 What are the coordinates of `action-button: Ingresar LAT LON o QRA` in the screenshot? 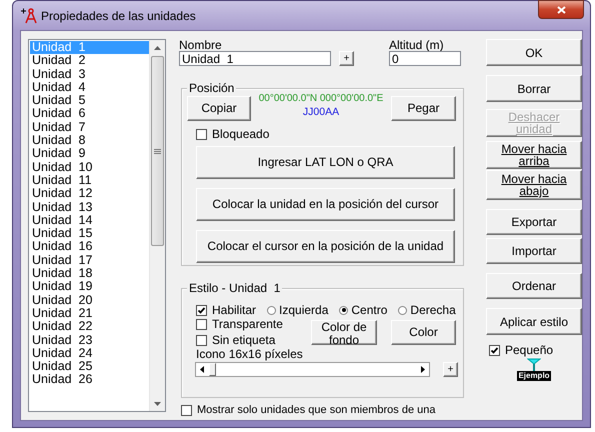 It's located at (325, 162).